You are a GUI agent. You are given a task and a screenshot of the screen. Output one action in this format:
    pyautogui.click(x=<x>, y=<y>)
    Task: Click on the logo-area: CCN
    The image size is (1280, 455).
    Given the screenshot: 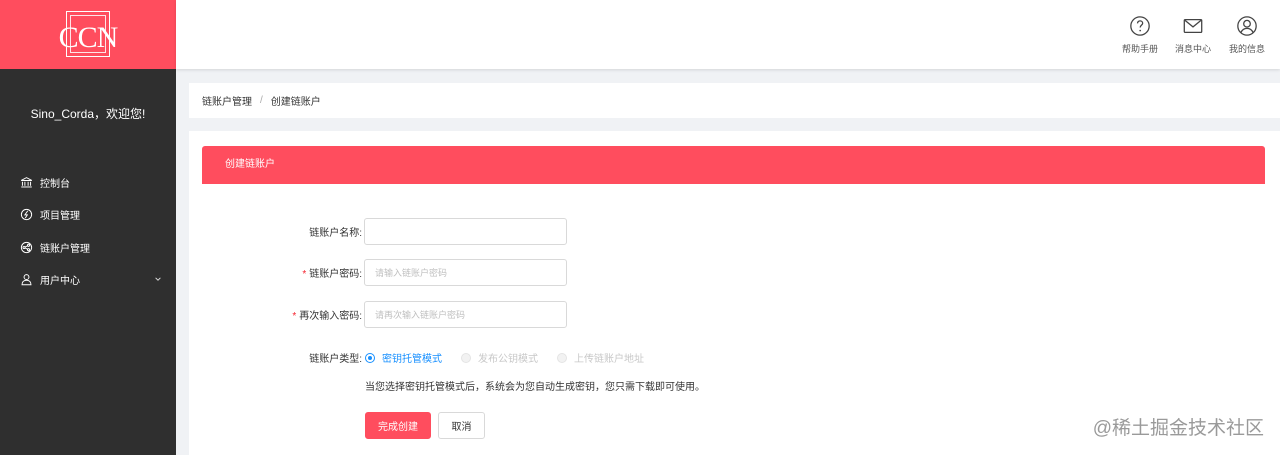 What is the action you would take?
    pyautogui.click(x=88, y=34)
    